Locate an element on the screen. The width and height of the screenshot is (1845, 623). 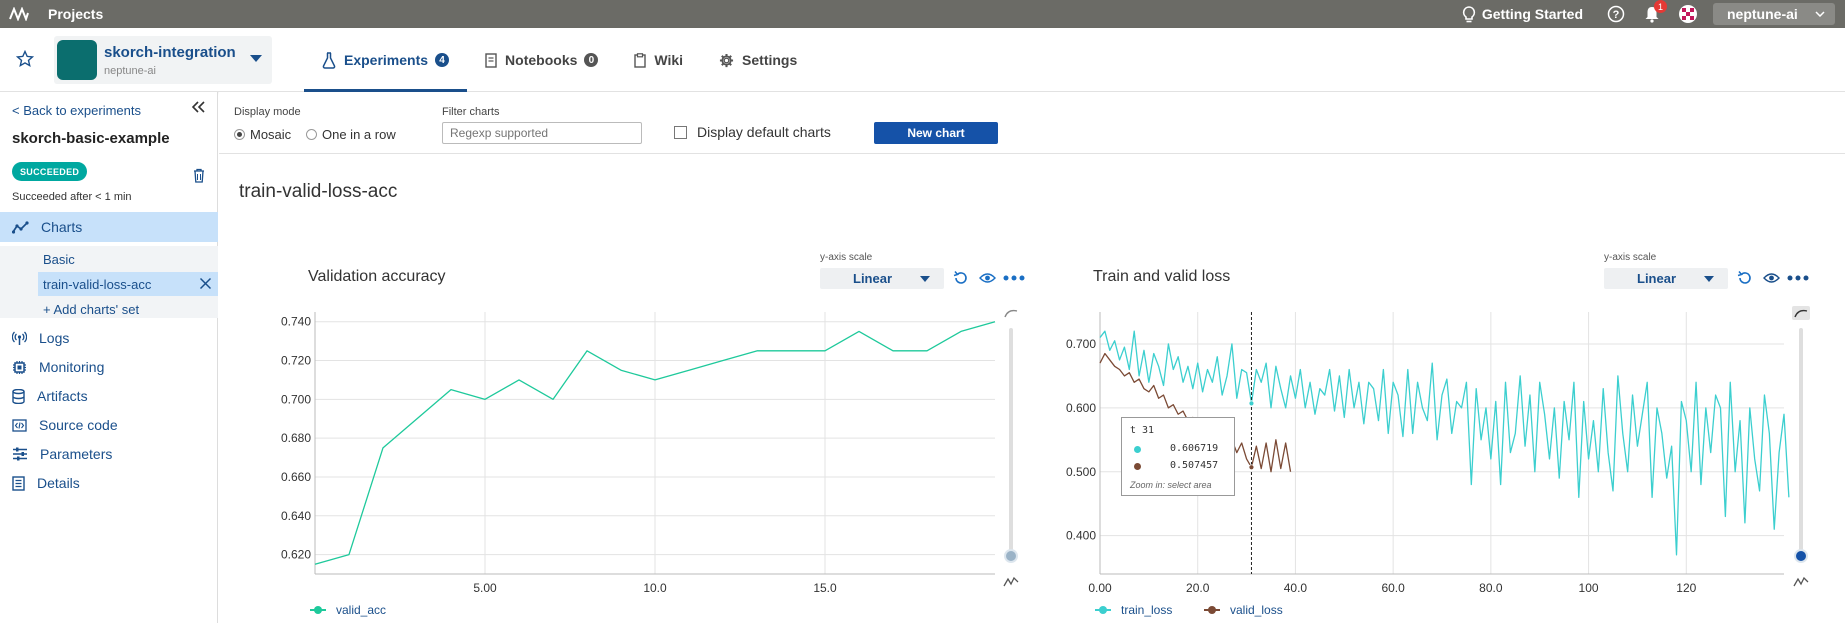
trash-icon is located at coordinates (199, 175).